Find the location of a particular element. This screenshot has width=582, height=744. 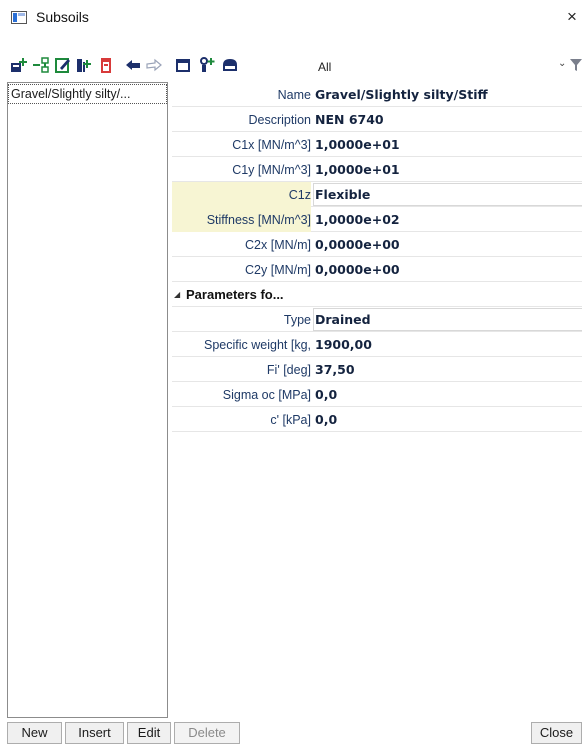

table-icon is located at coordinates (183, 65).